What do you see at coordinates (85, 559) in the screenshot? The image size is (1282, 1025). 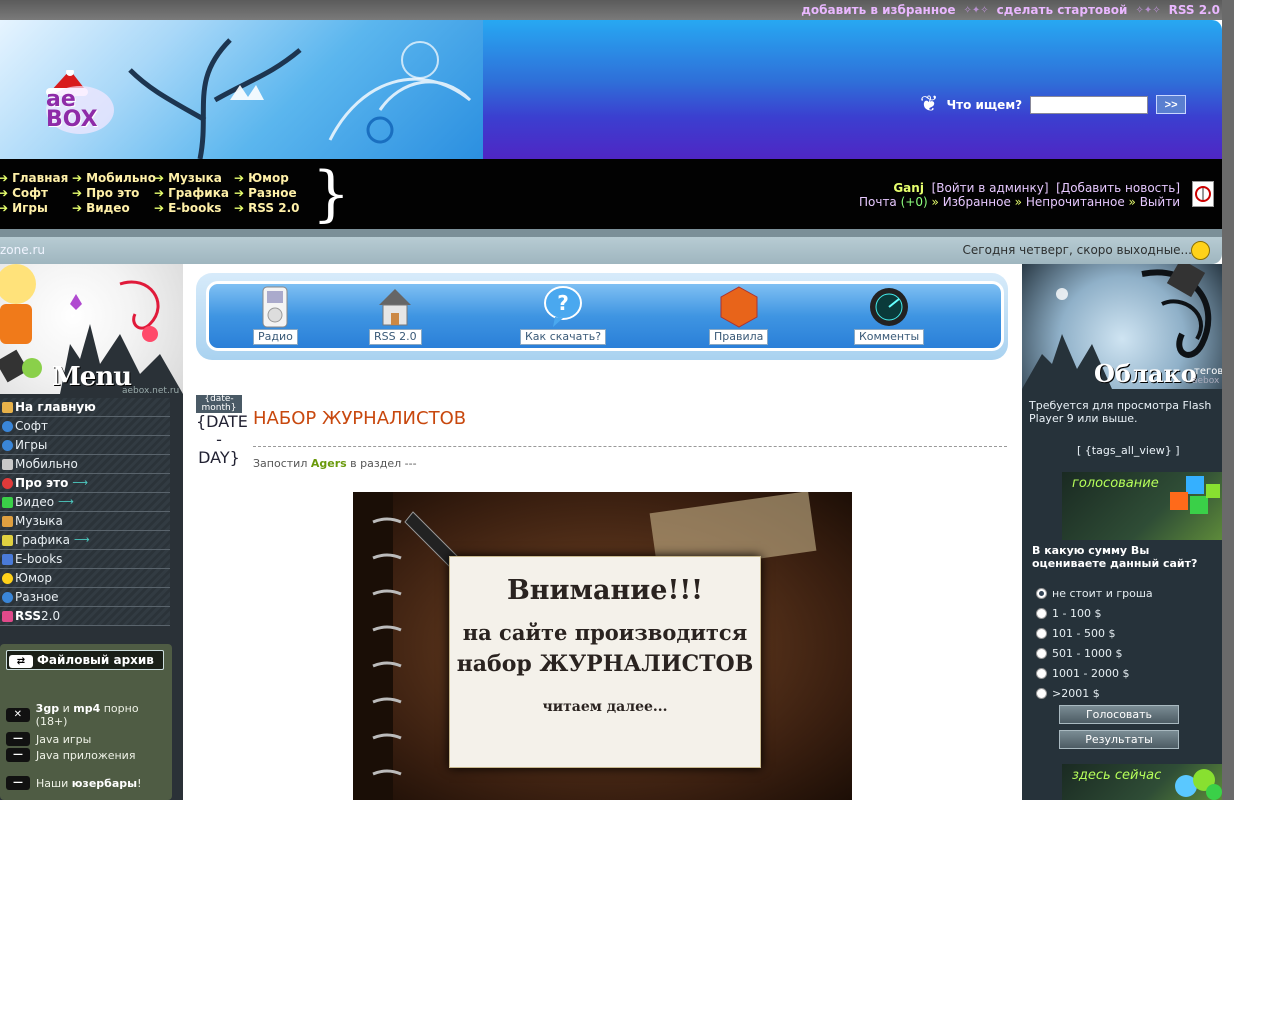 I see `sidebar-item-ebooks: E-books` at bounding box center [85, 559].